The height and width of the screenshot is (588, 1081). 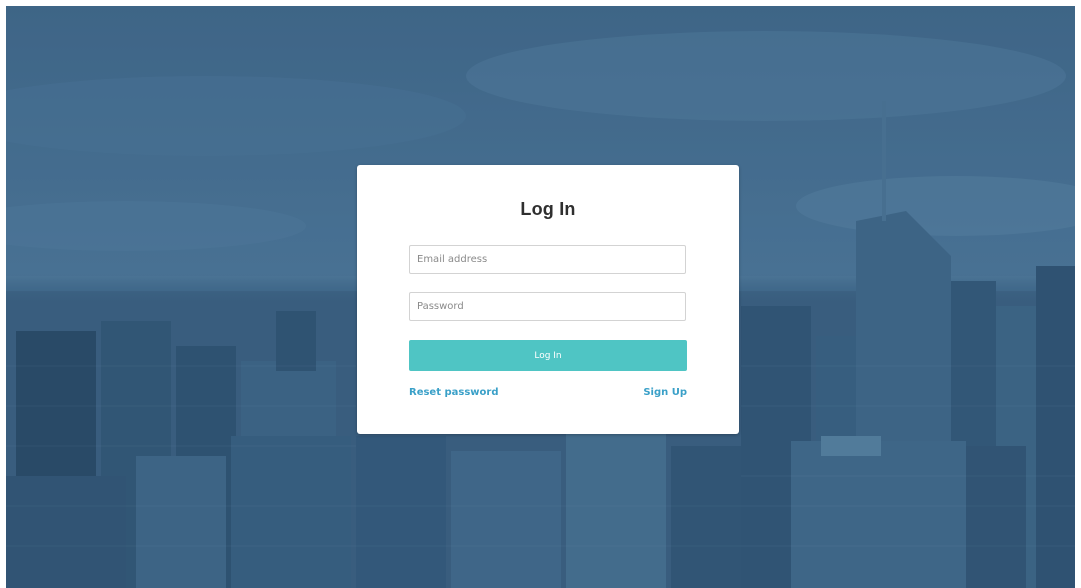 What do you see at coordinates (454, 392) in the screenshot?
I see `reset-password-link: Reset password` at bounding box center [454, 392].